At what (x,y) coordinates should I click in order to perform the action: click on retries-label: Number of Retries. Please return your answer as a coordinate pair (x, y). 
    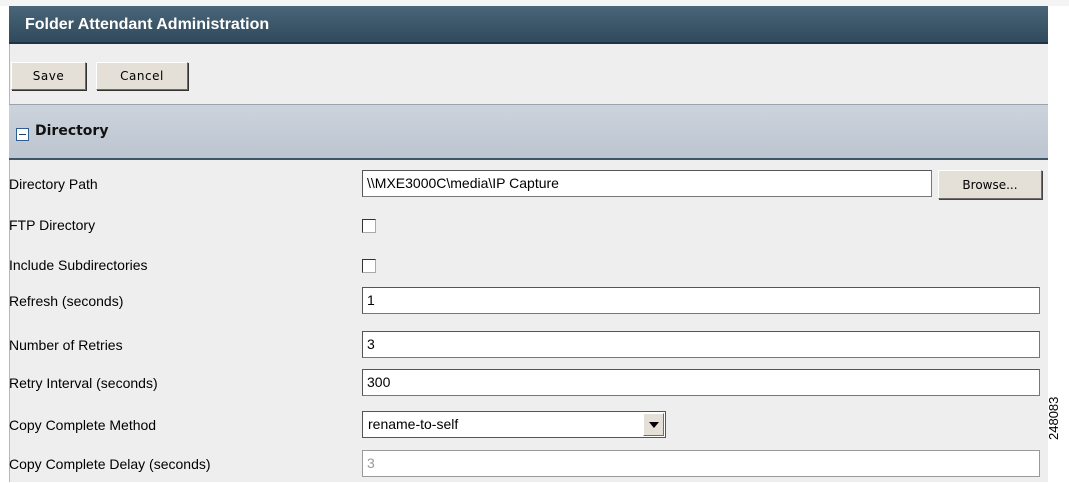
    Looking at the image, I should click on (66, 345).